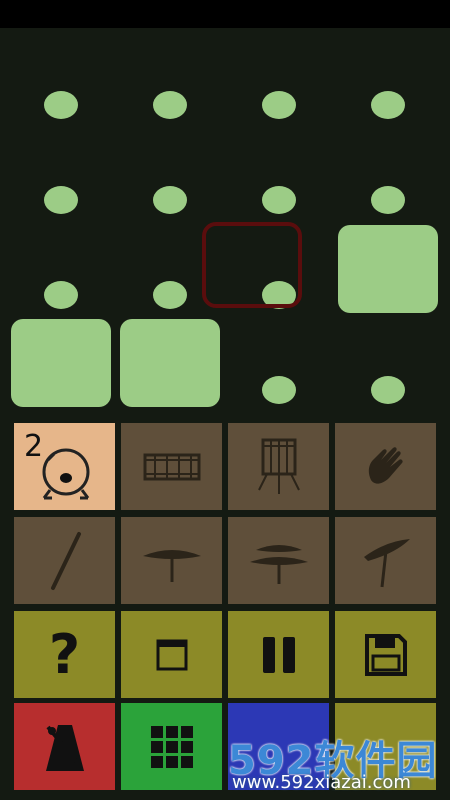 The width and height of the screenshot is (450, 800). I want to click on save-button, so click(385, 654).